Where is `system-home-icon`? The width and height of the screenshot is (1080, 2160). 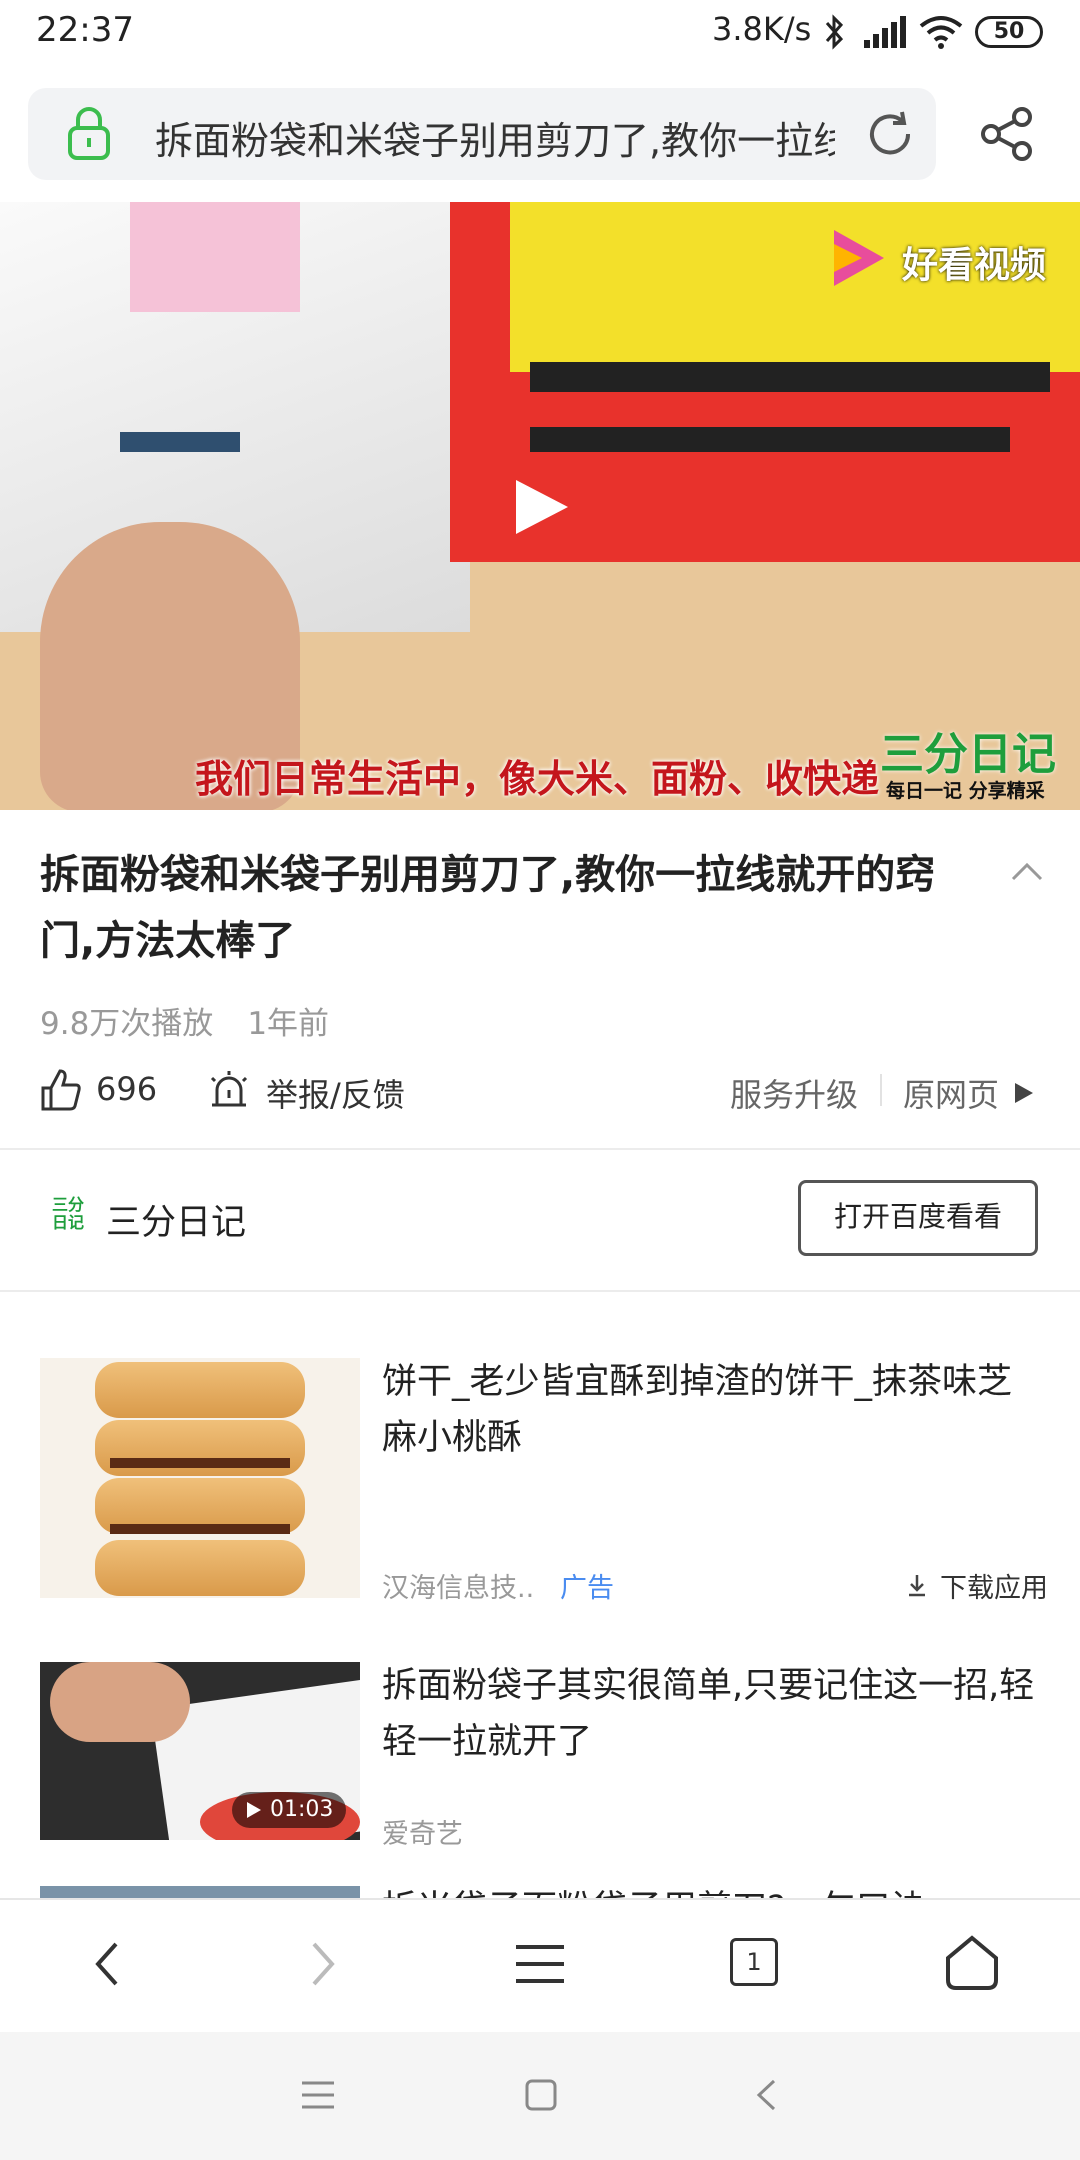 system-home-icon is located at coordinates (541, 2095).